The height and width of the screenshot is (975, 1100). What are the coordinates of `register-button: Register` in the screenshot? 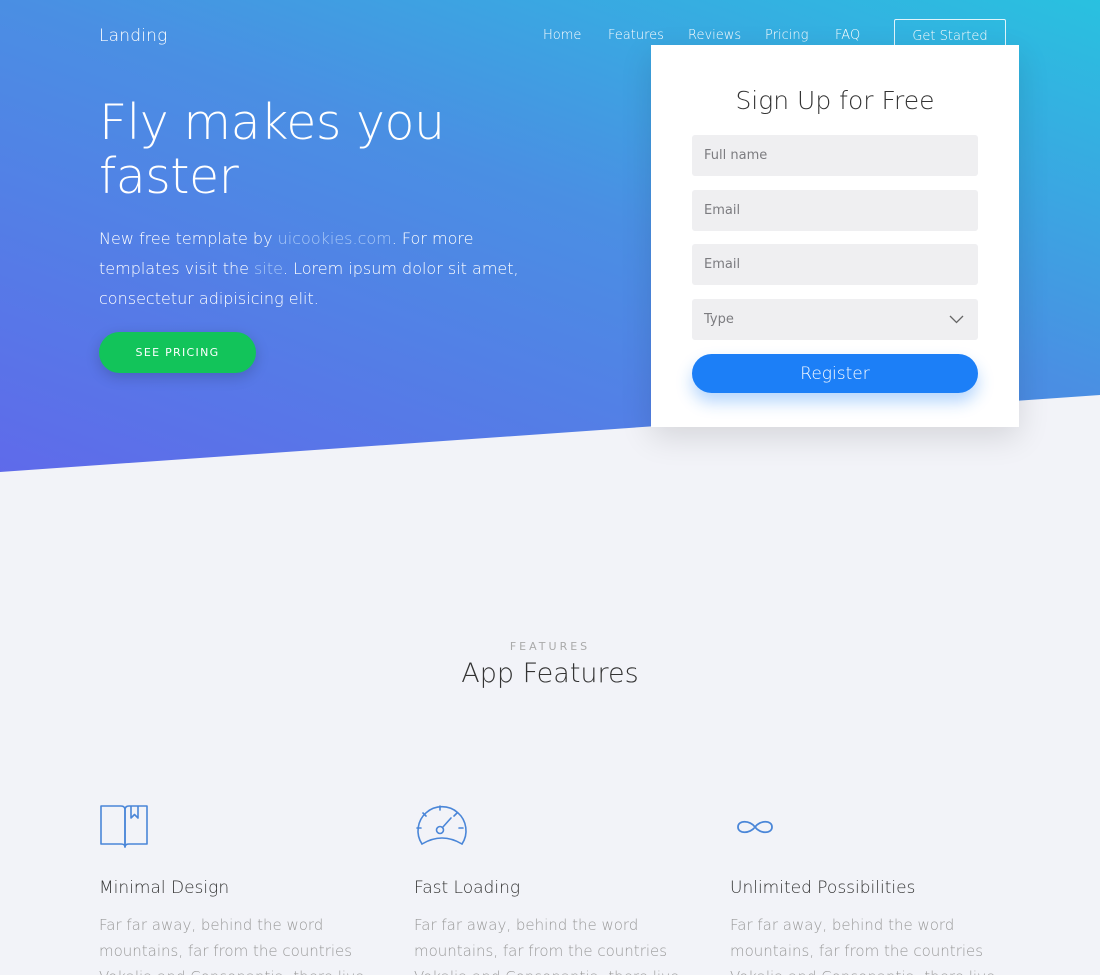 It's located at (835, 373).